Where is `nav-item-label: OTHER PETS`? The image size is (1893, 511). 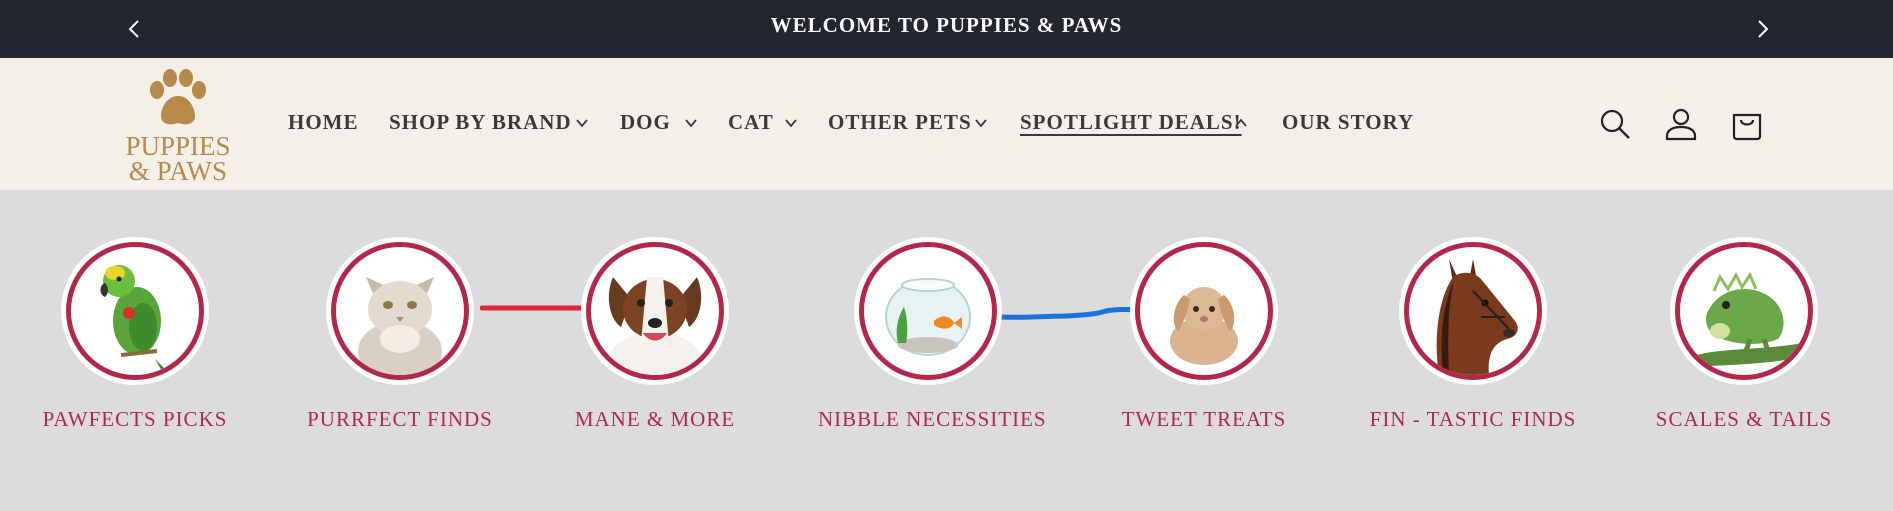 nav-item-label: OTHER PETS is located at coordinates (900, 122).